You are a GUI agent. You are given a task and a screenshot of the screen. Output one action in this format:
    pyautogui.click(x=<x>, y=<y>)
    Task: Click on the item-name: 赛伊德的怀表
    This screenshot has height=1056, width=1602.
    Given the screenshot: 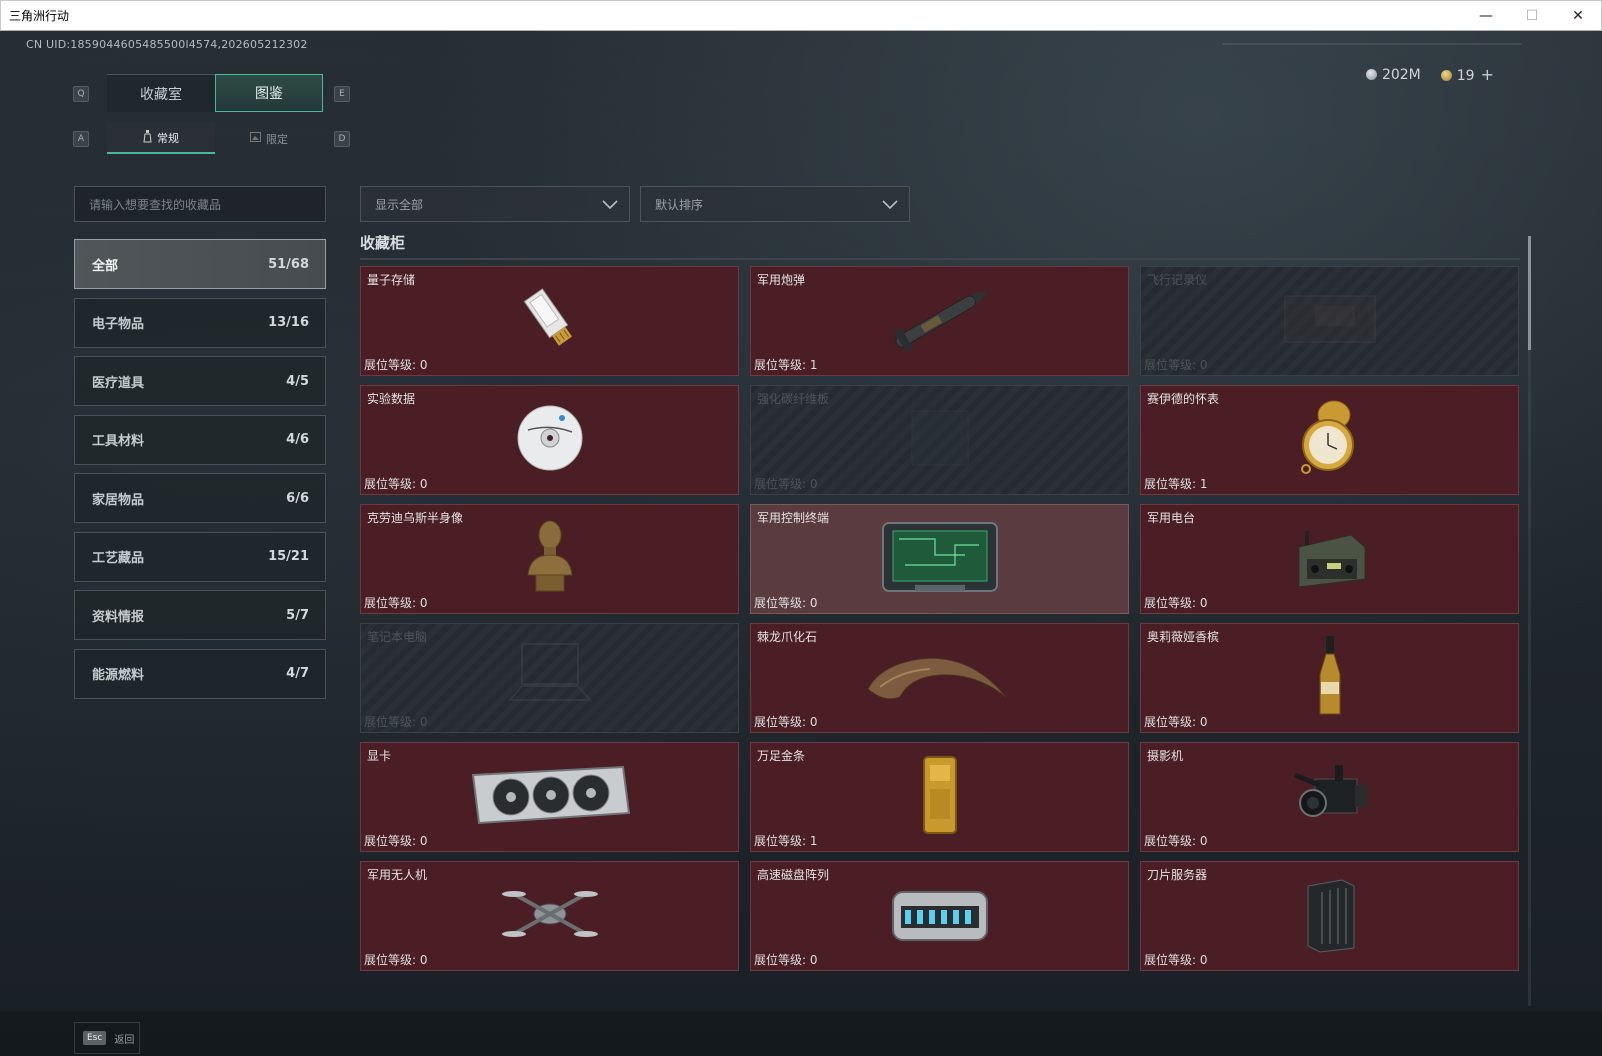 What is the action you would take?
    pyautogui.click(x=1183, y=399)
    